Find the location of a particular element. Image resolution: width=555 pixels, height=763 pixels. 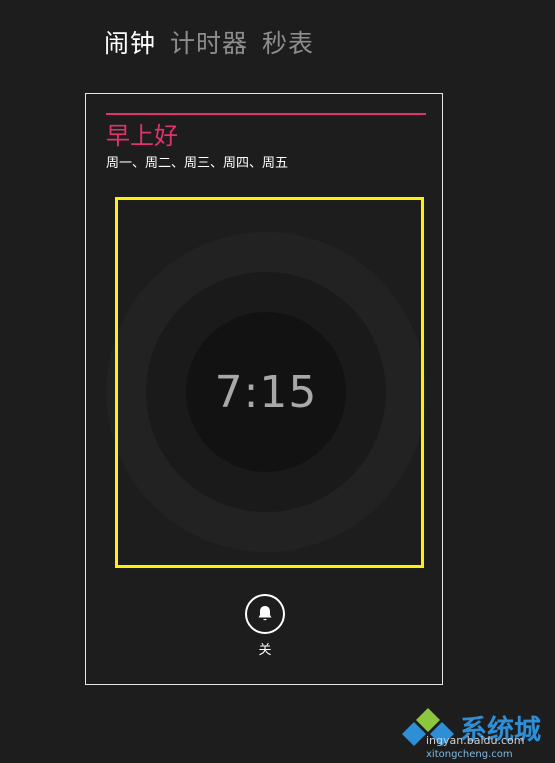

watermark-site: ingyan.baidu.com is located at coordinates (475, 740).